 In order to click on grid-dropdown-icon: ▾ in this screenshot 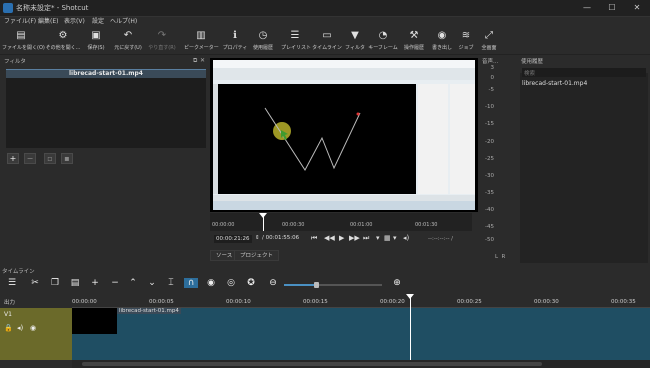, I will do `click(395, 238)`.